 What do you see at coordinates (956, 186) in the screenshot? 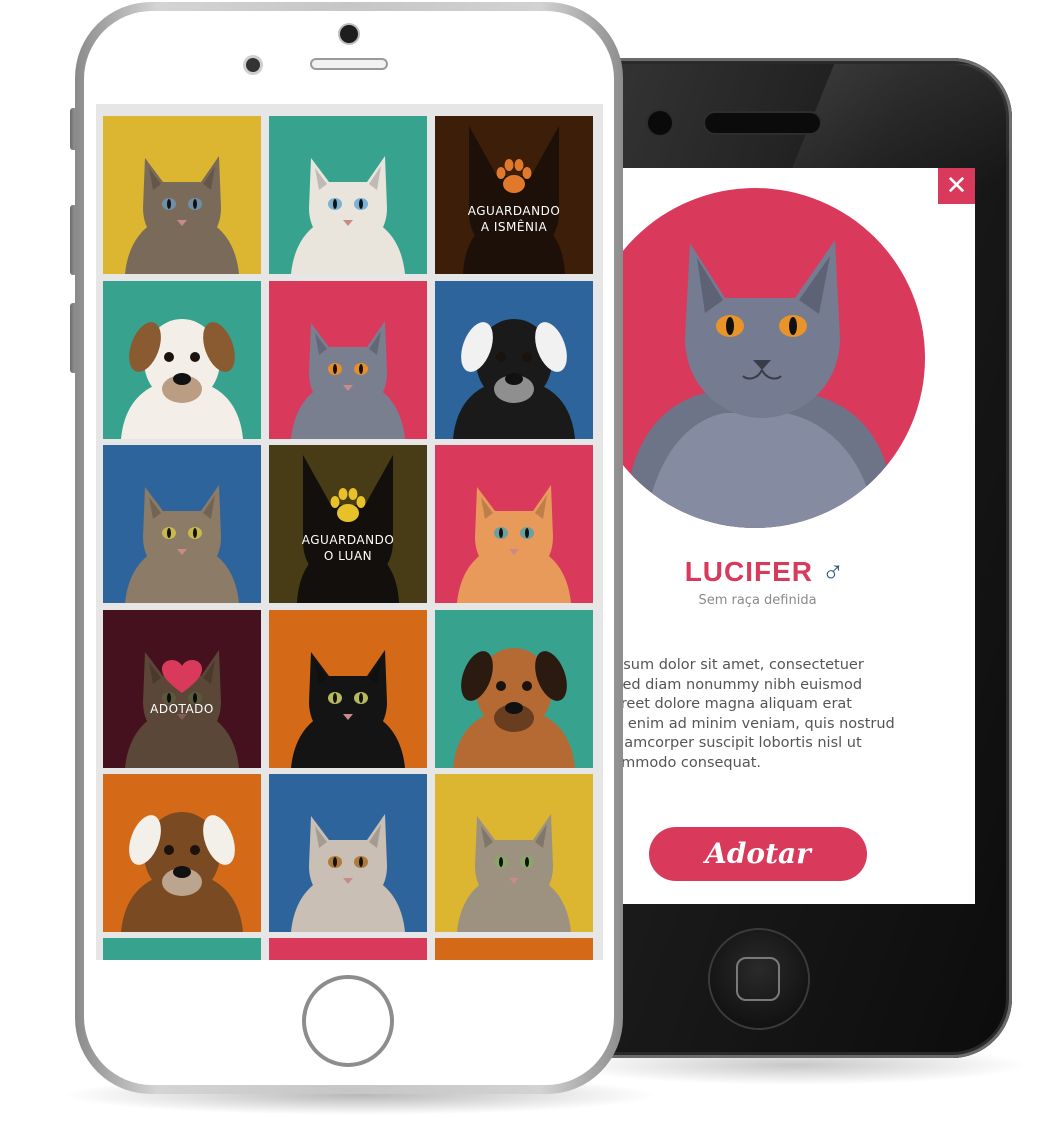
I see `close-button: ✕` at bounding box center [956, 186].